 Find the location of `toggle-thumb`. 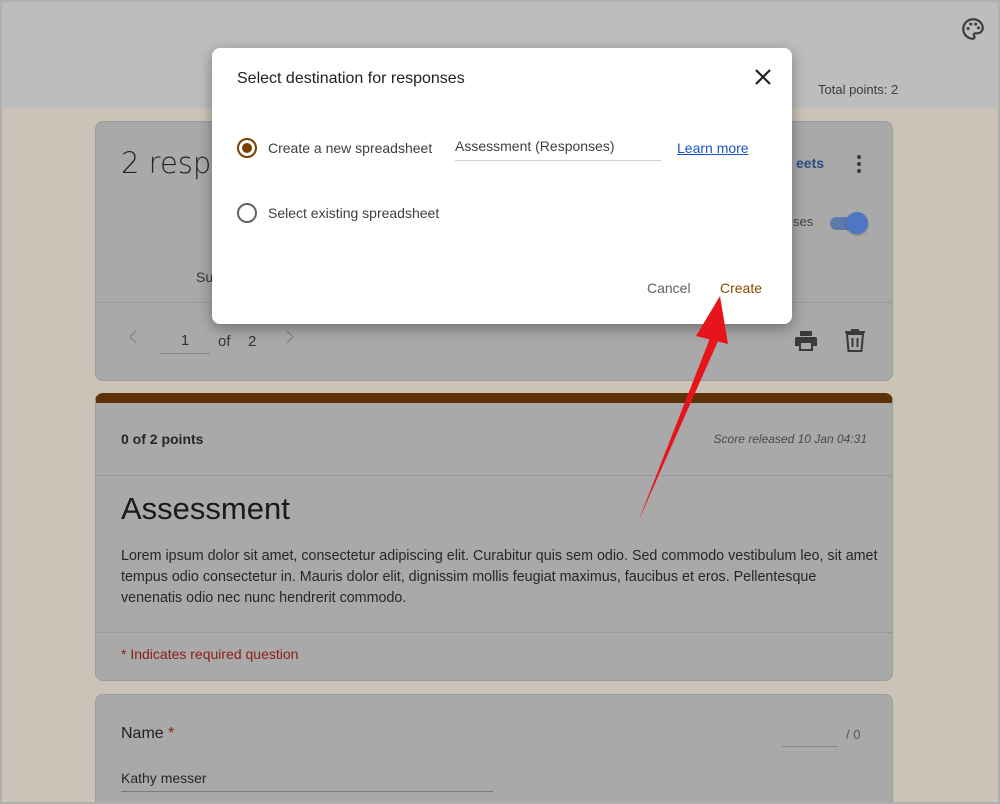

toggle-thumb is located at coordinates (857, 223).